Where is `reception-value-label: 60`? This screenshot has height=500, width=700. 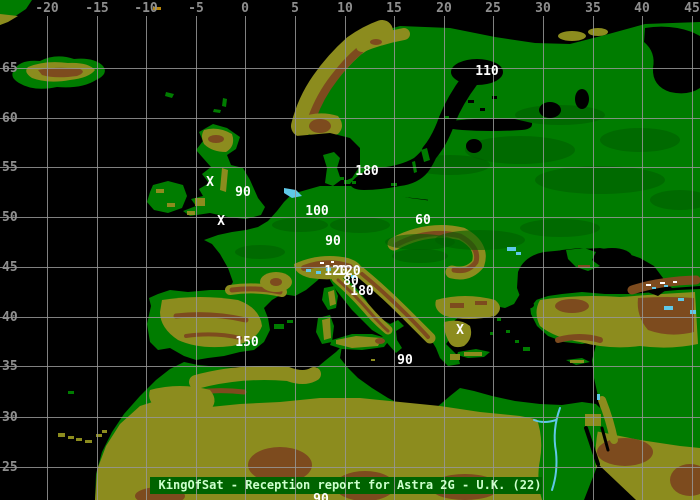
reception-value-label: 60 is located at coordinates (423, 220).